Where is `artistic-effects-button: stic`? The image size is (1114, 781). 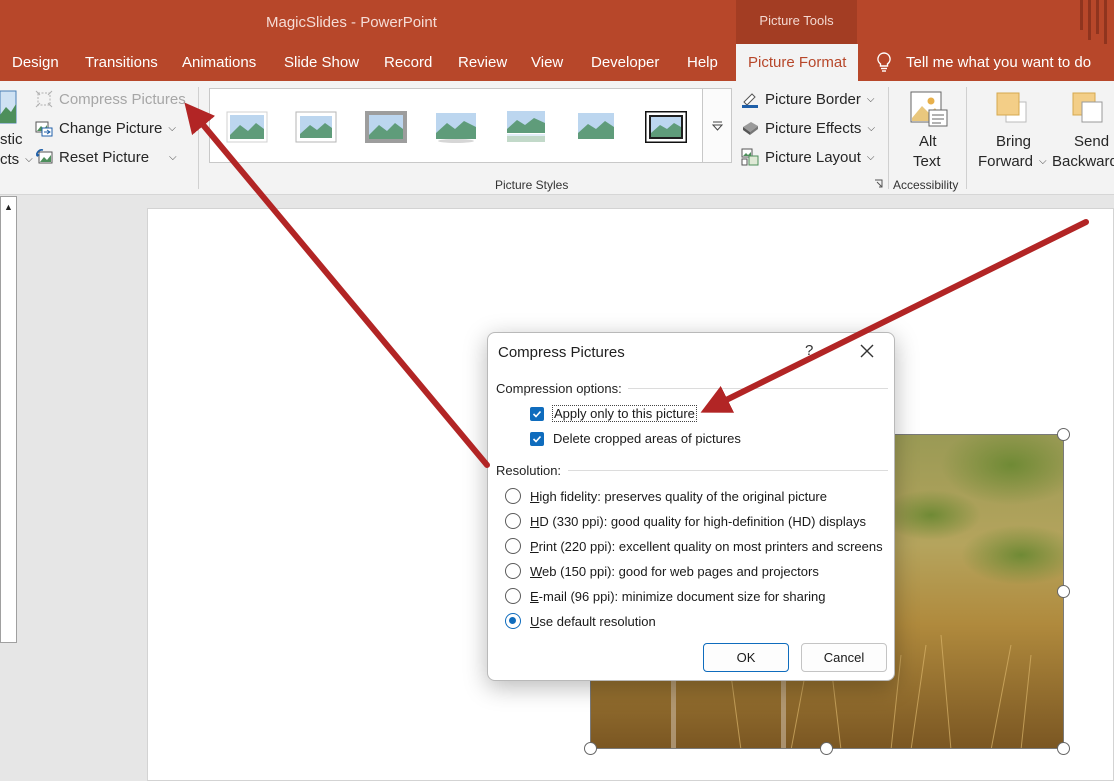 artistic-effects-button: stic is located at coordinates (11, 139).